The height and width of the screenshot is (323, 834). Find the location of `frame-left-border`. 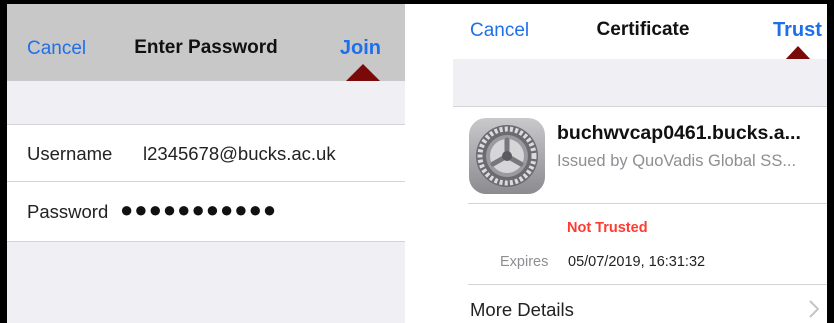

frame-left-border is located at coordinates (3, 161).